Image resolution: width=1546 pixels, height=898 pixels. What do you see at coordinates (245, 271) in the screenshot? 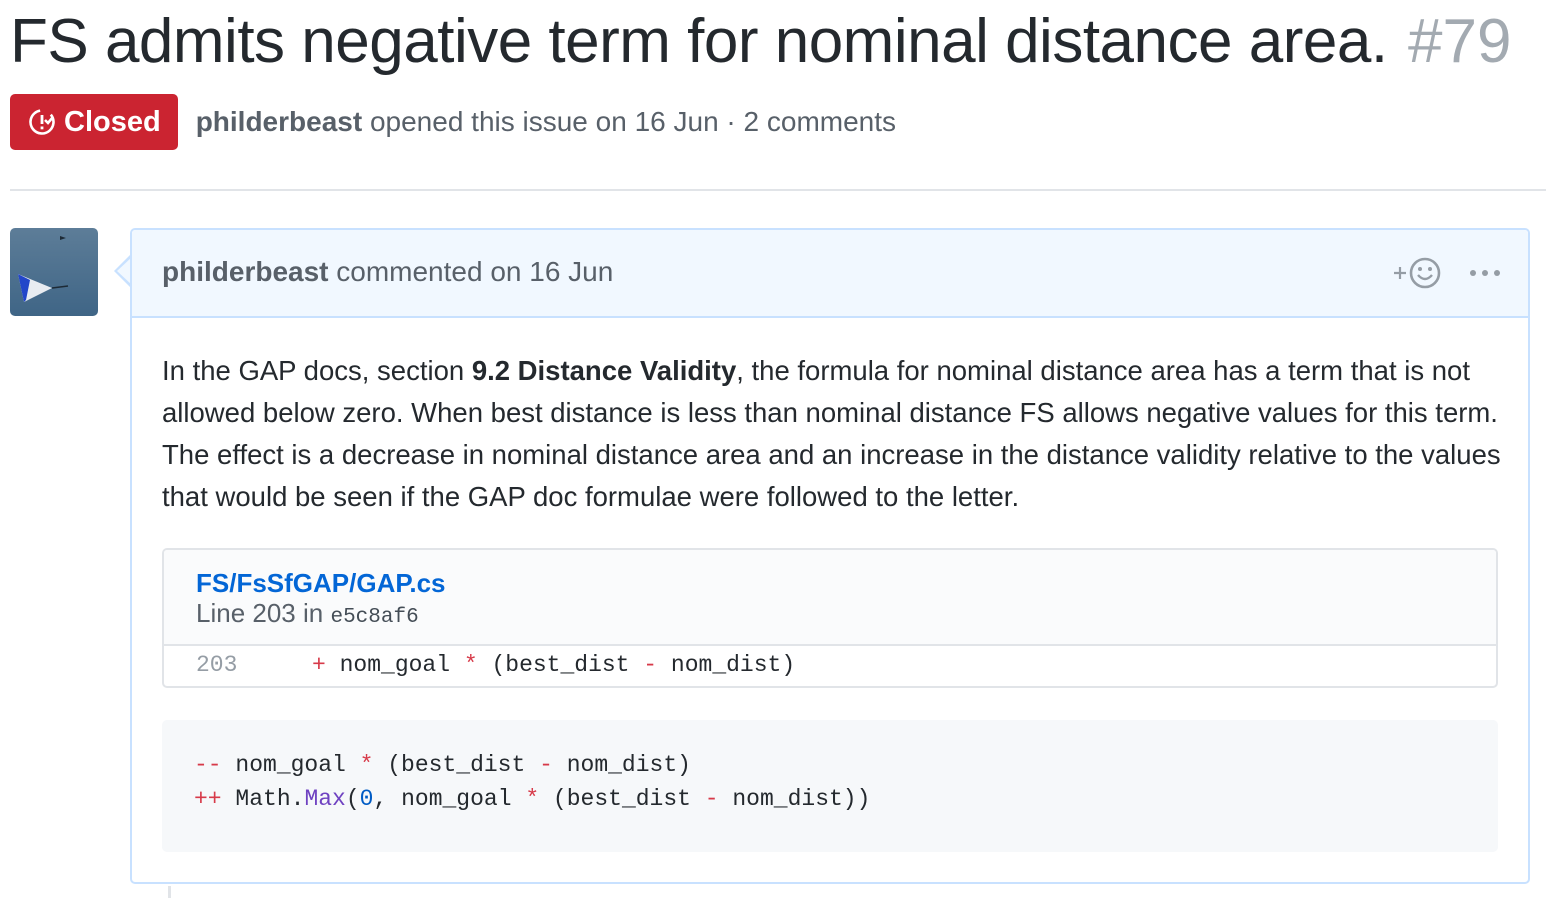
I see `comment-author-link: philderbeast` at bounding box center [245, 271].